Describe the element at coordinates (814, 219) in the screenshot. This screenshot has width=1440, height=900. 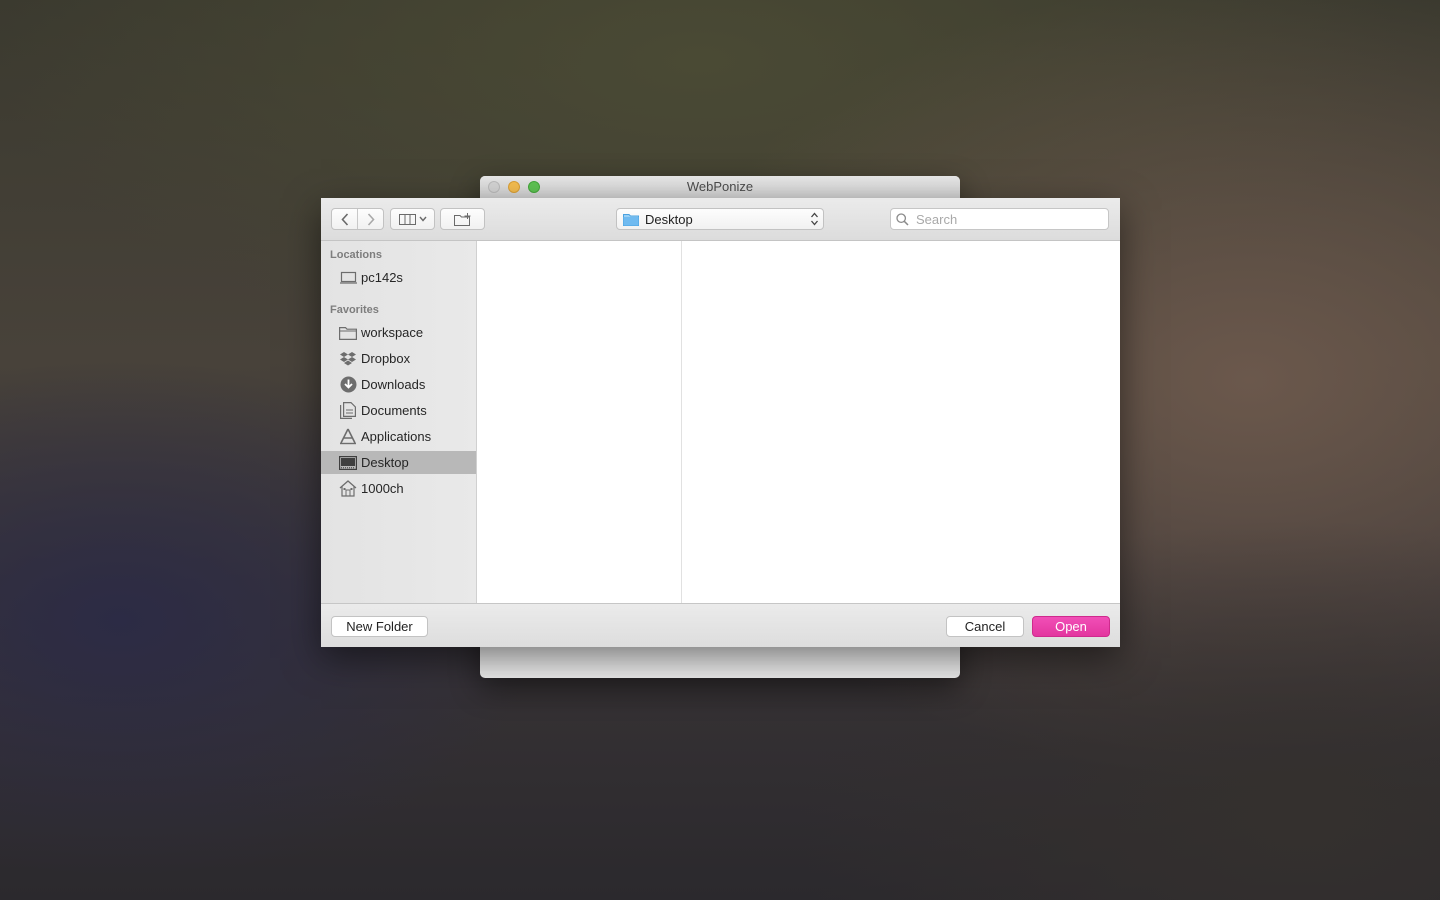
I see `up-down-arrows-icon` at that location.